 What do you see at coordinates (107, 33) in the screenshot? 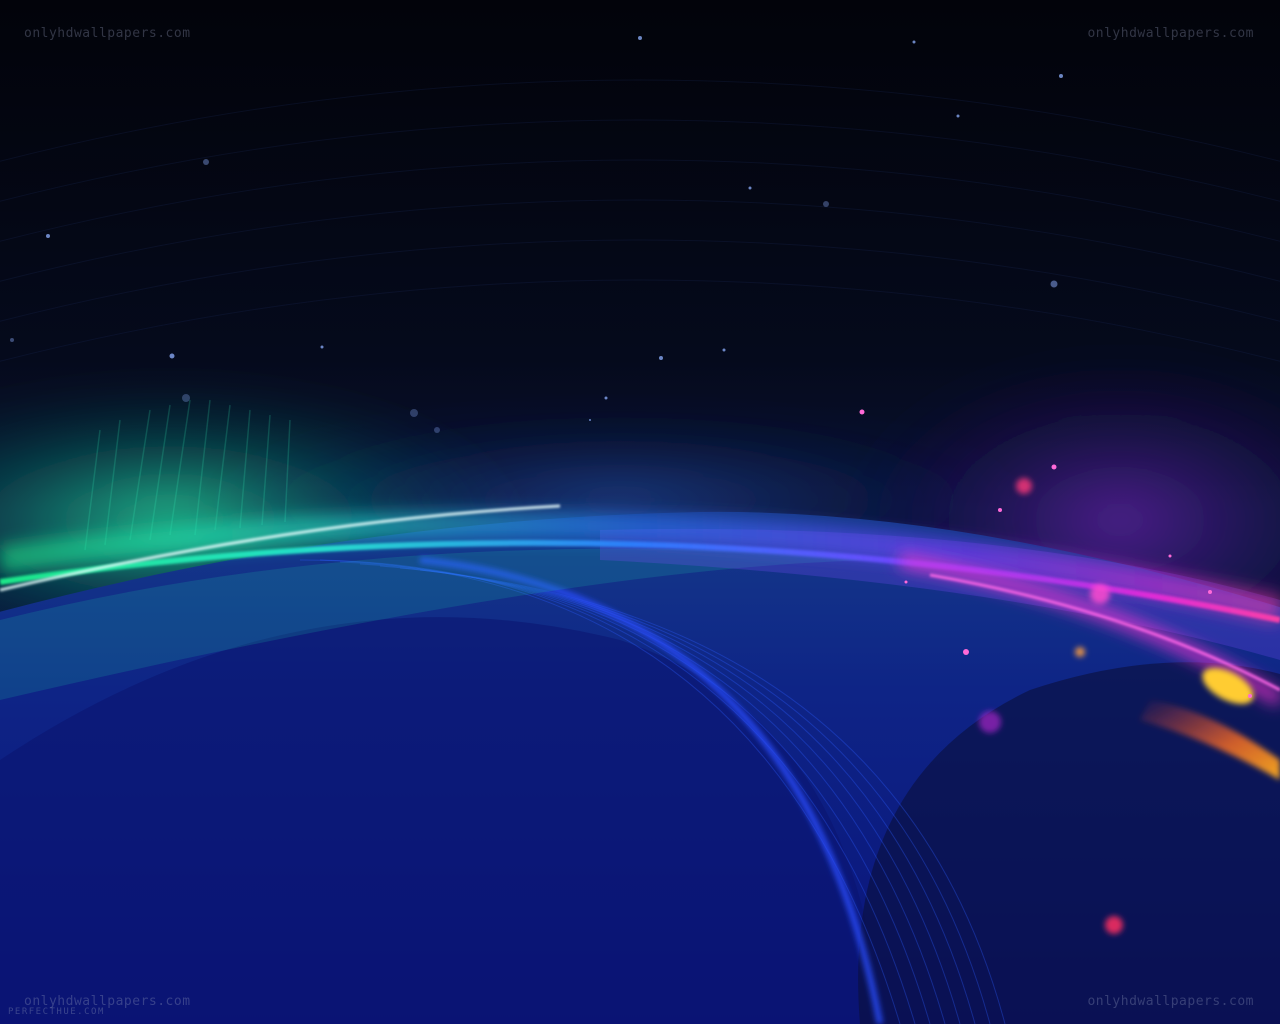
I see `watermark-top-left: onlyhdwallpapers.com` at bounding box center [107, 33].